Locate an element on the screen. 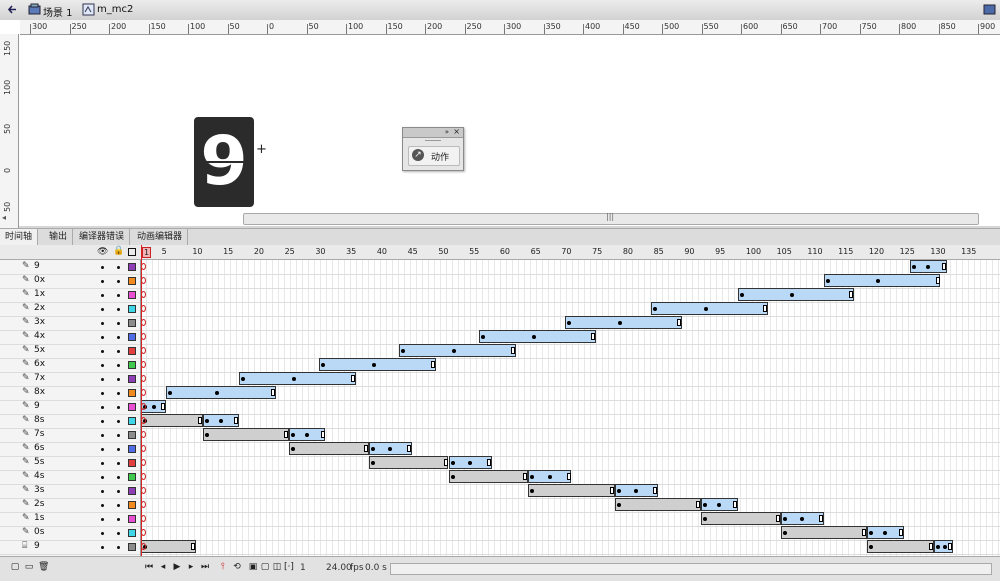  onion-skin-icon: ▣ is located at coordinates (253, 567).